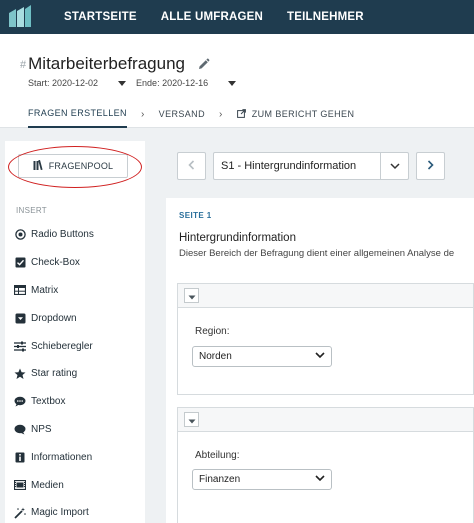  Describe the element at coordinates (41, 429) in the screenshot. I see `menu-label: NPS` at that location.